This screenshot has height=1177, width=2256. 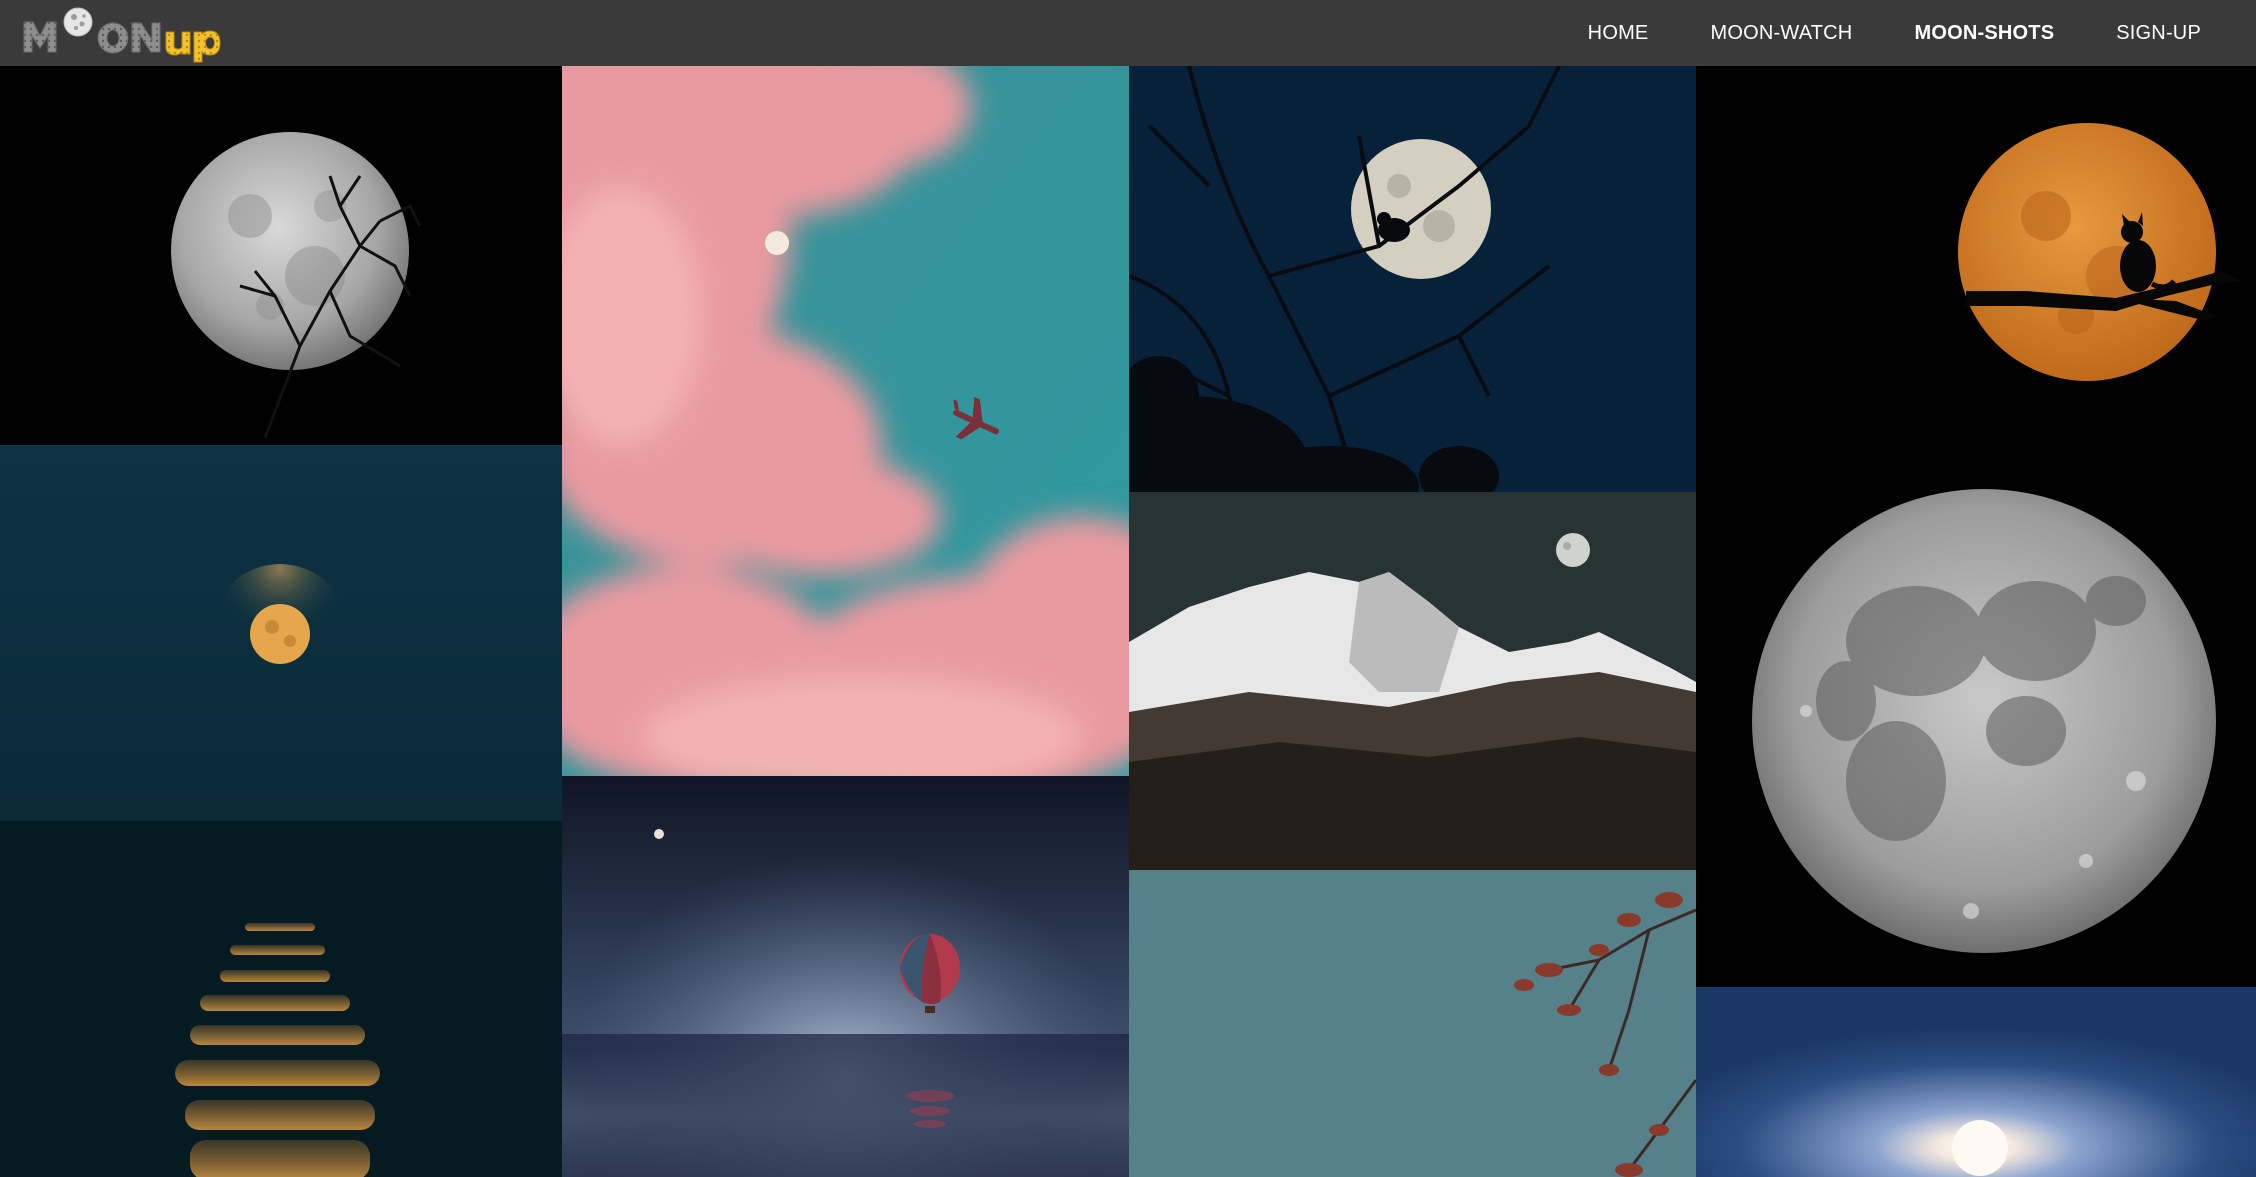 I want to click on nav-home-link: HOME, so click(x=1618, y=33).